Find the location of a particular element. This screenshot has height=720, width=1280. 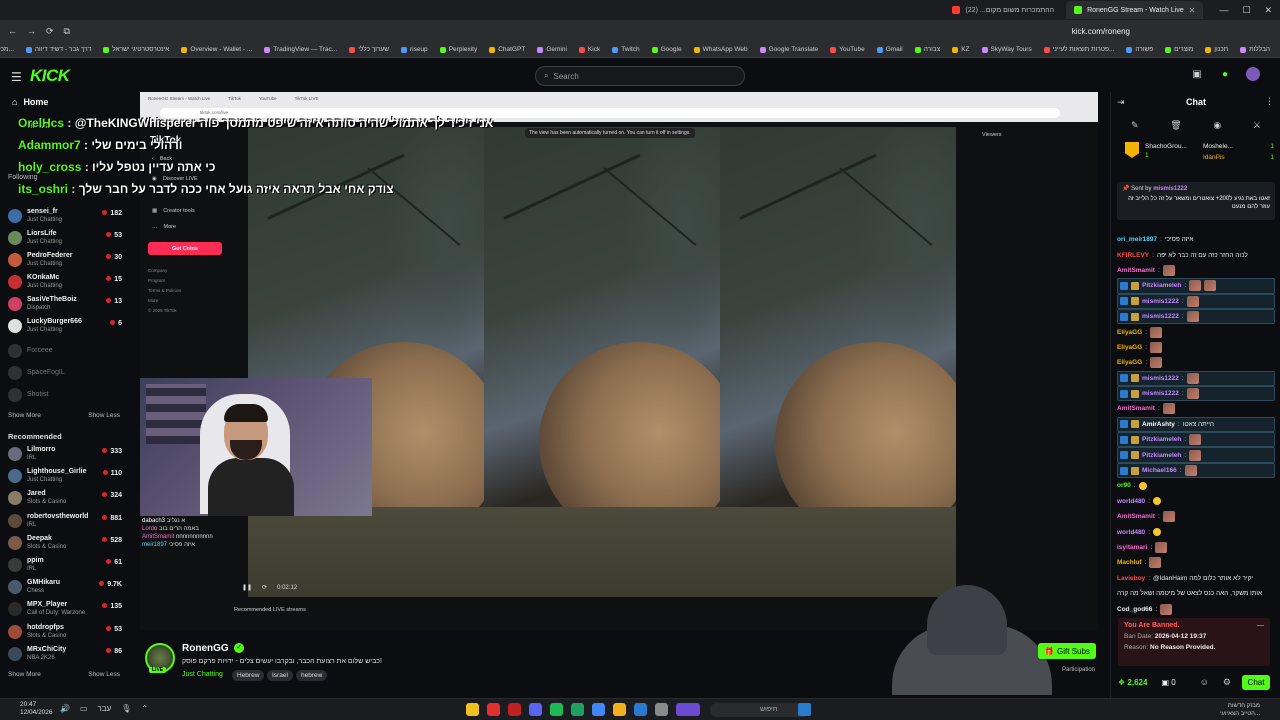

collapse-chat-icon: ⇥ is located at coordinates (1121, 102).